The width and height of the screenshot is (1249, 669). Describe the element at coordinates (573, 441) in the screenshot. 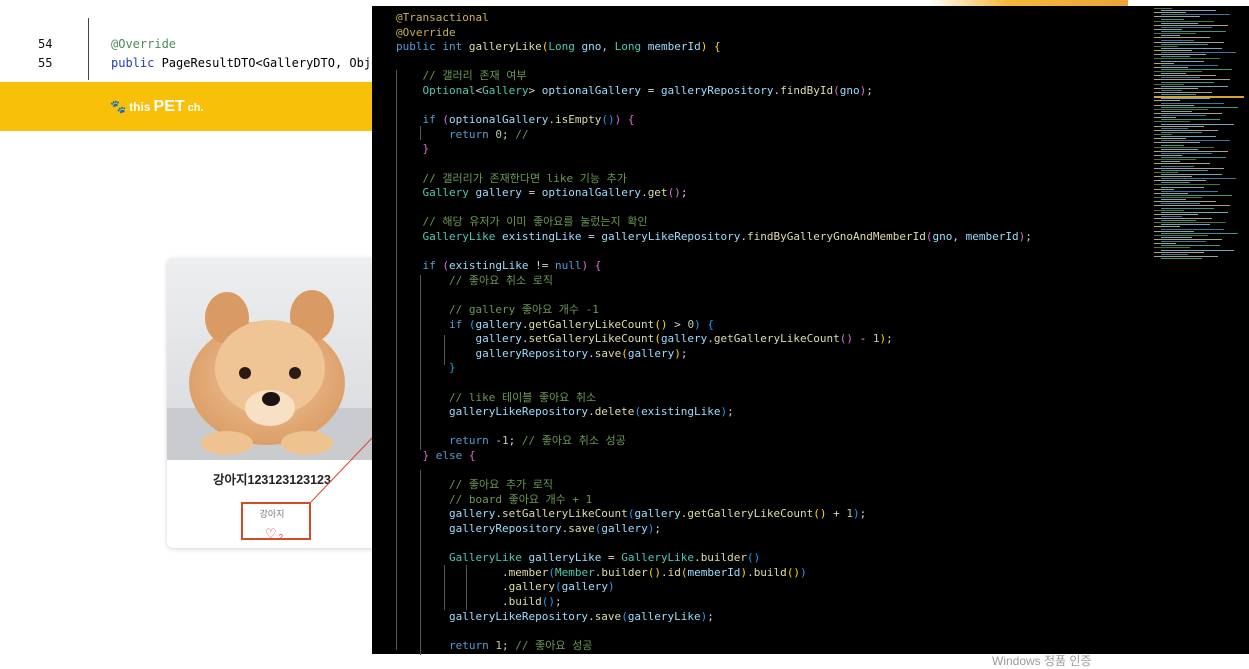

I see `code-token: // 좋아요 취소 성공` at that location.